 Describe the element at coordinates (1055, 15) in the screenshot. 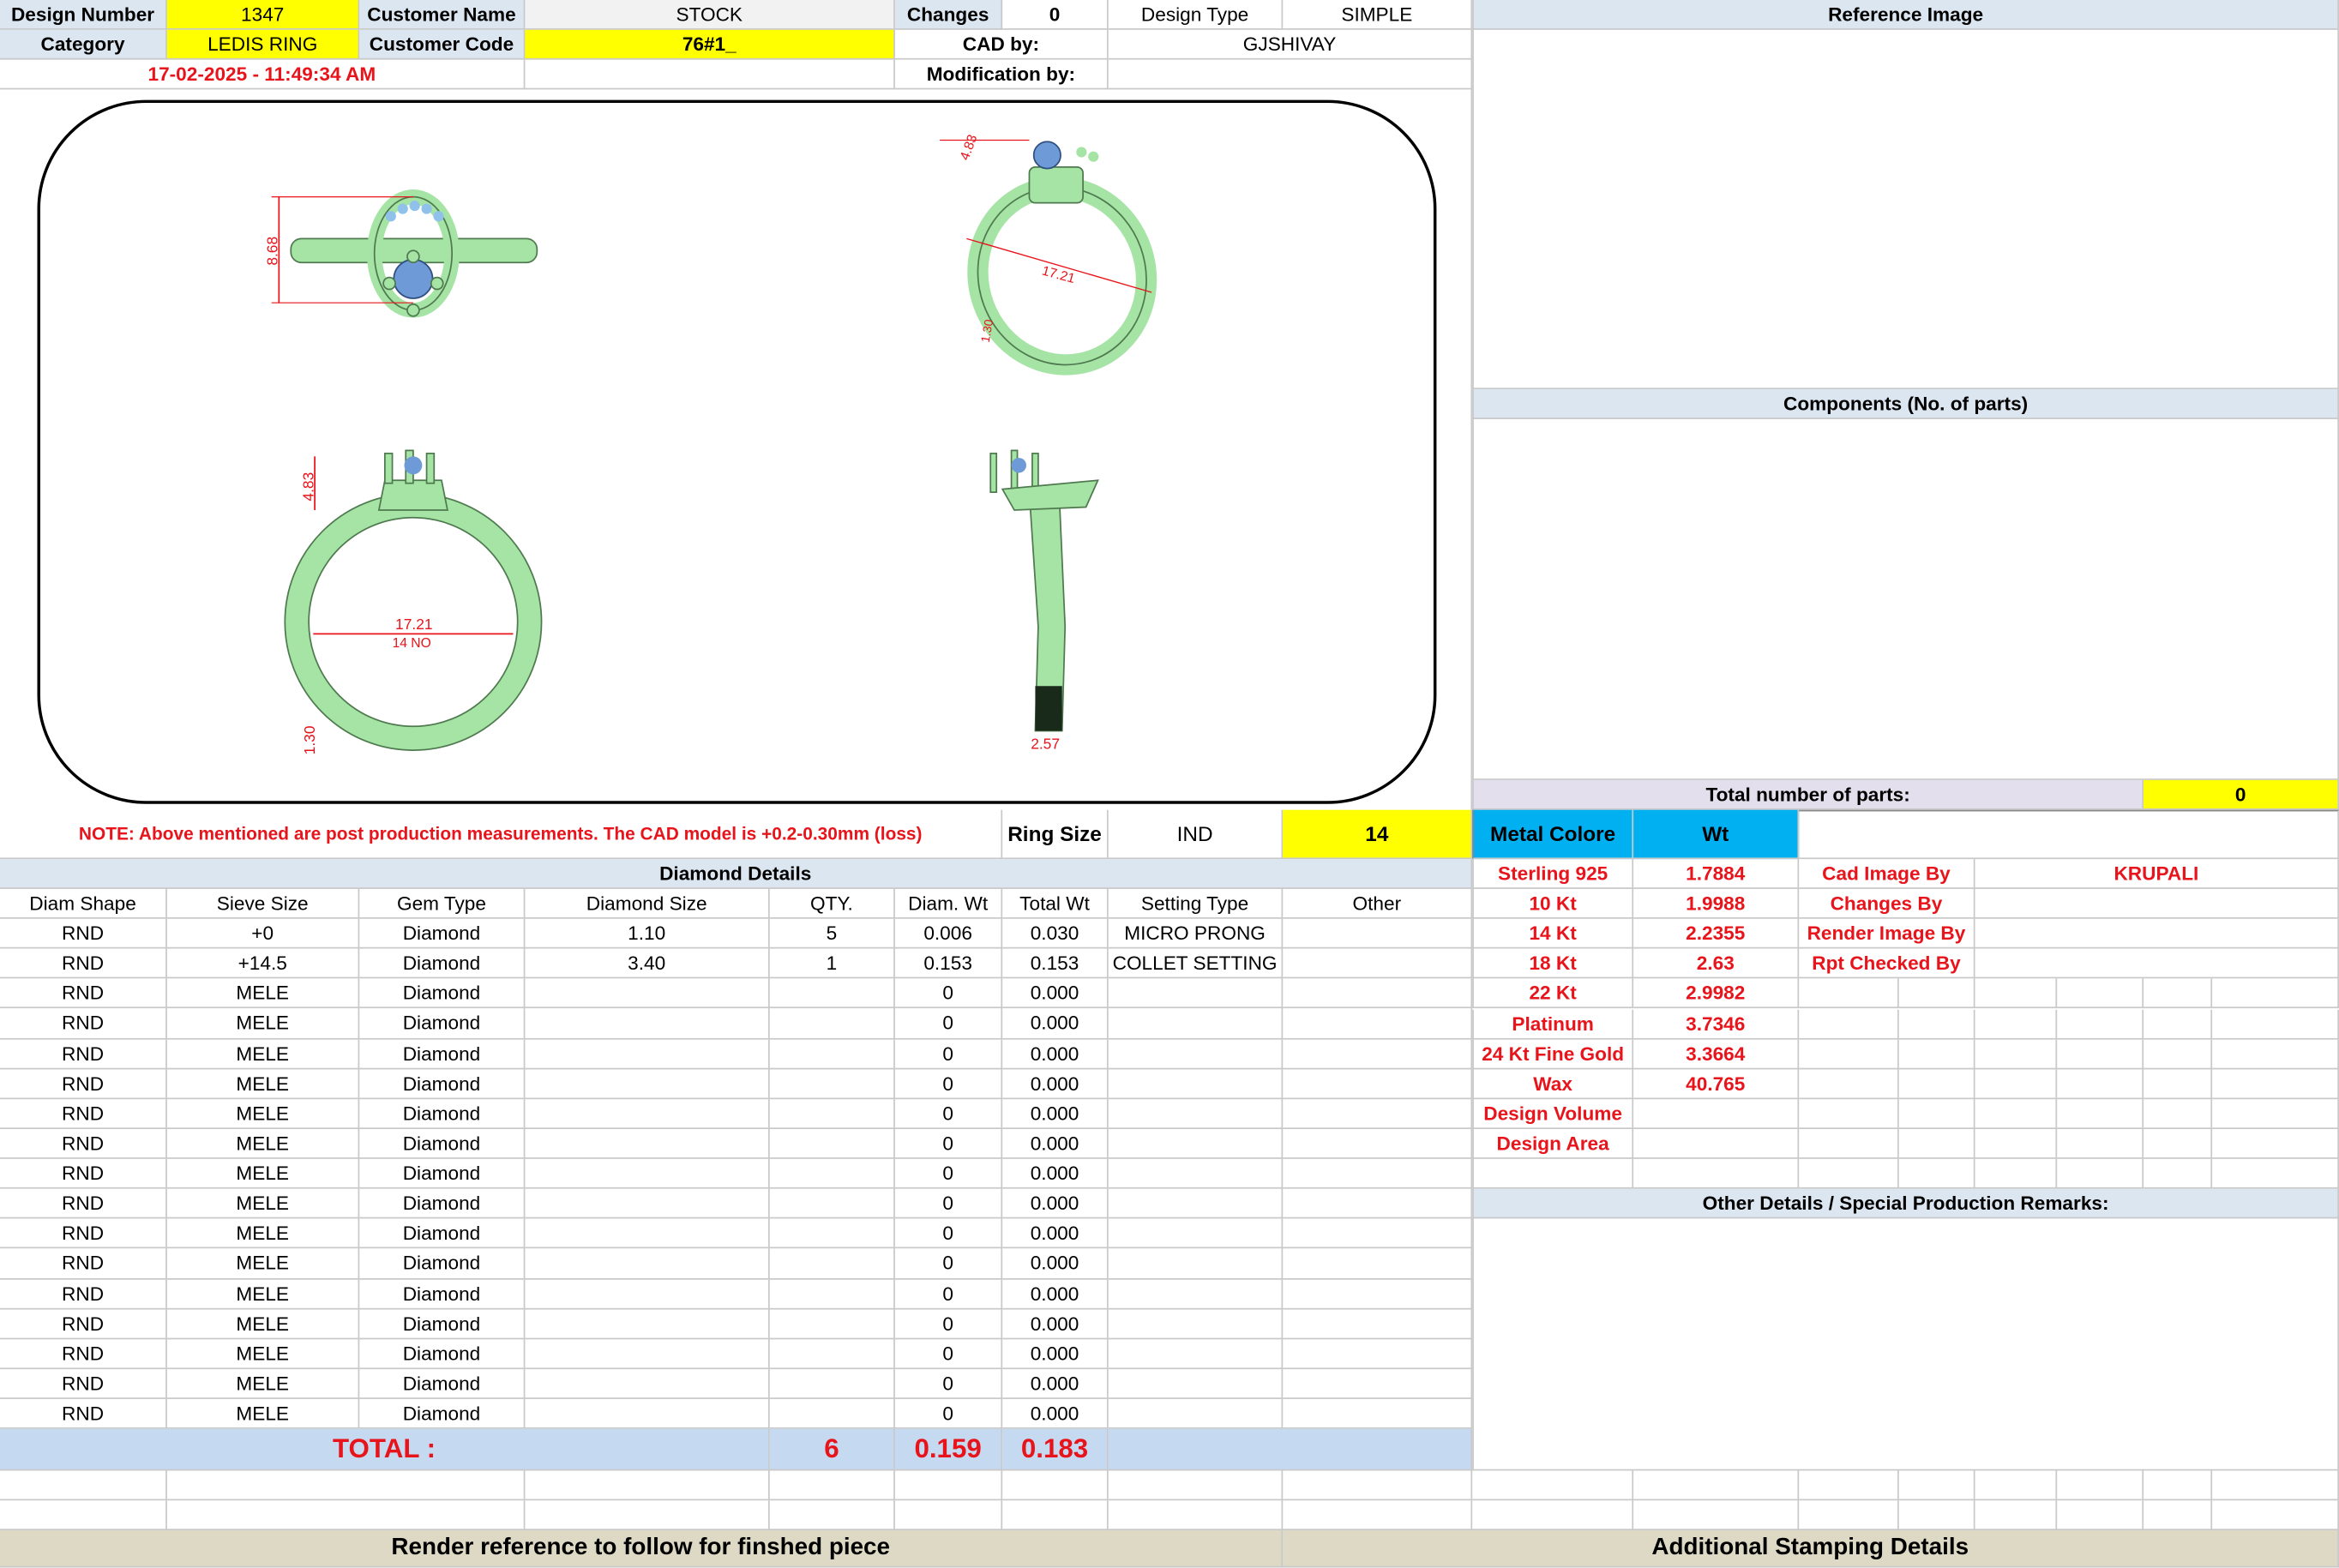

I see `changes-value: 0` at that location.